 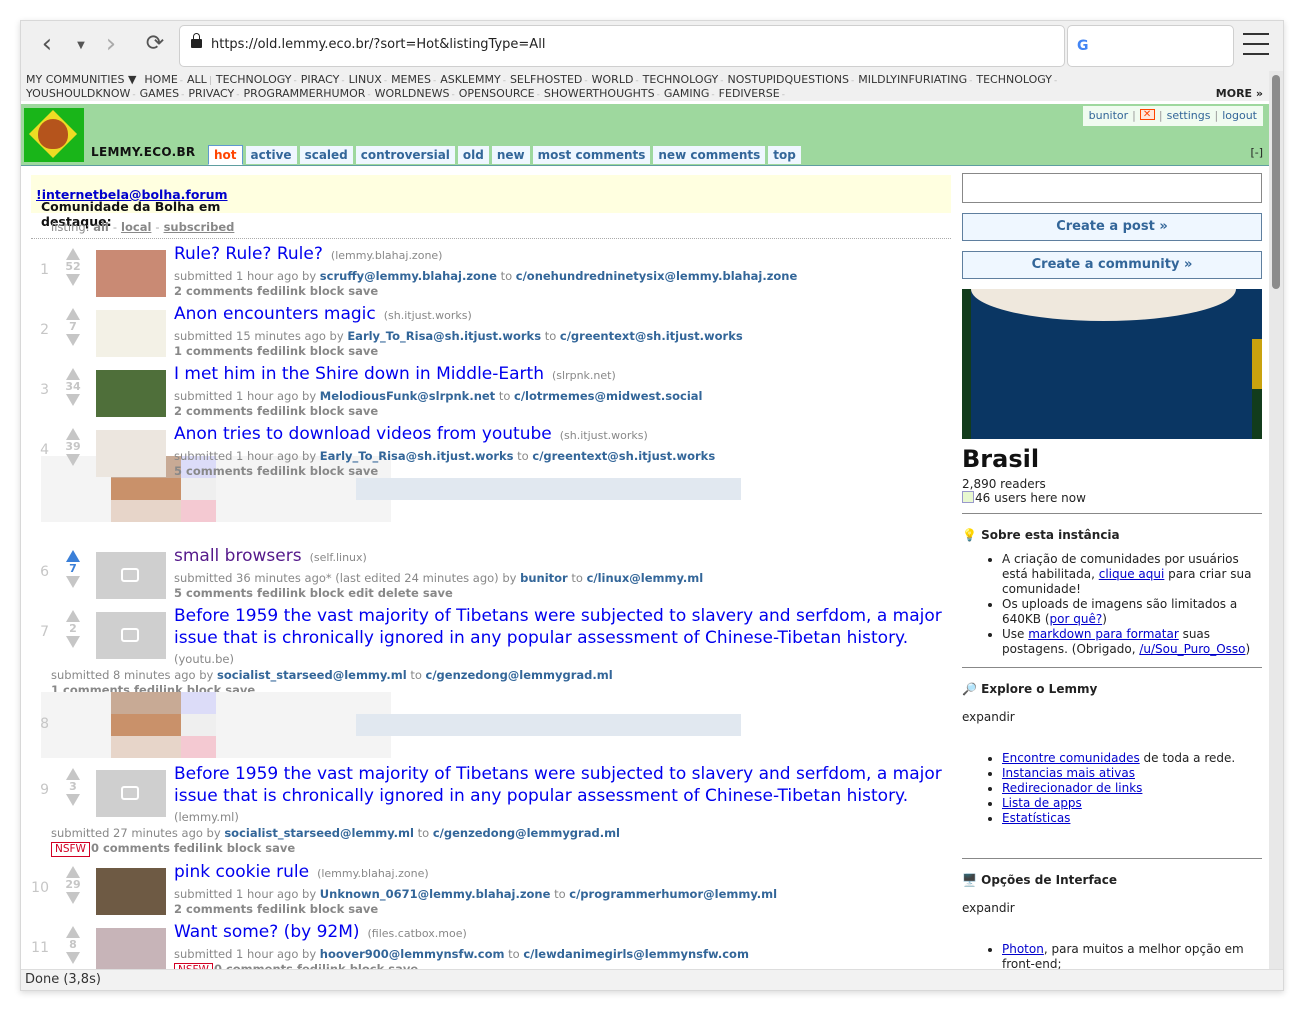 What do you see at coordinates (270, 556) in the screenshot?
I see `post-title: small browsers (self.linux)` at bounding box center [270, 556].